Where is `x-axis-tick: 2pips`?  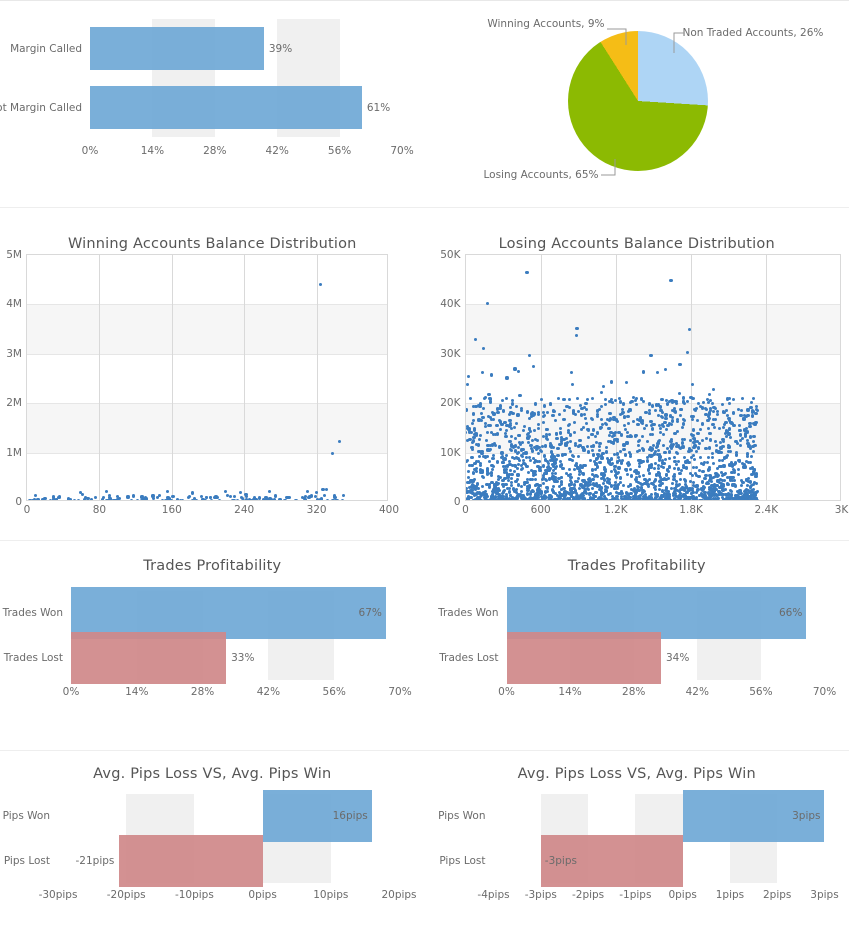 x-axis-tick: 2pips is located at coordinates (777, 895).